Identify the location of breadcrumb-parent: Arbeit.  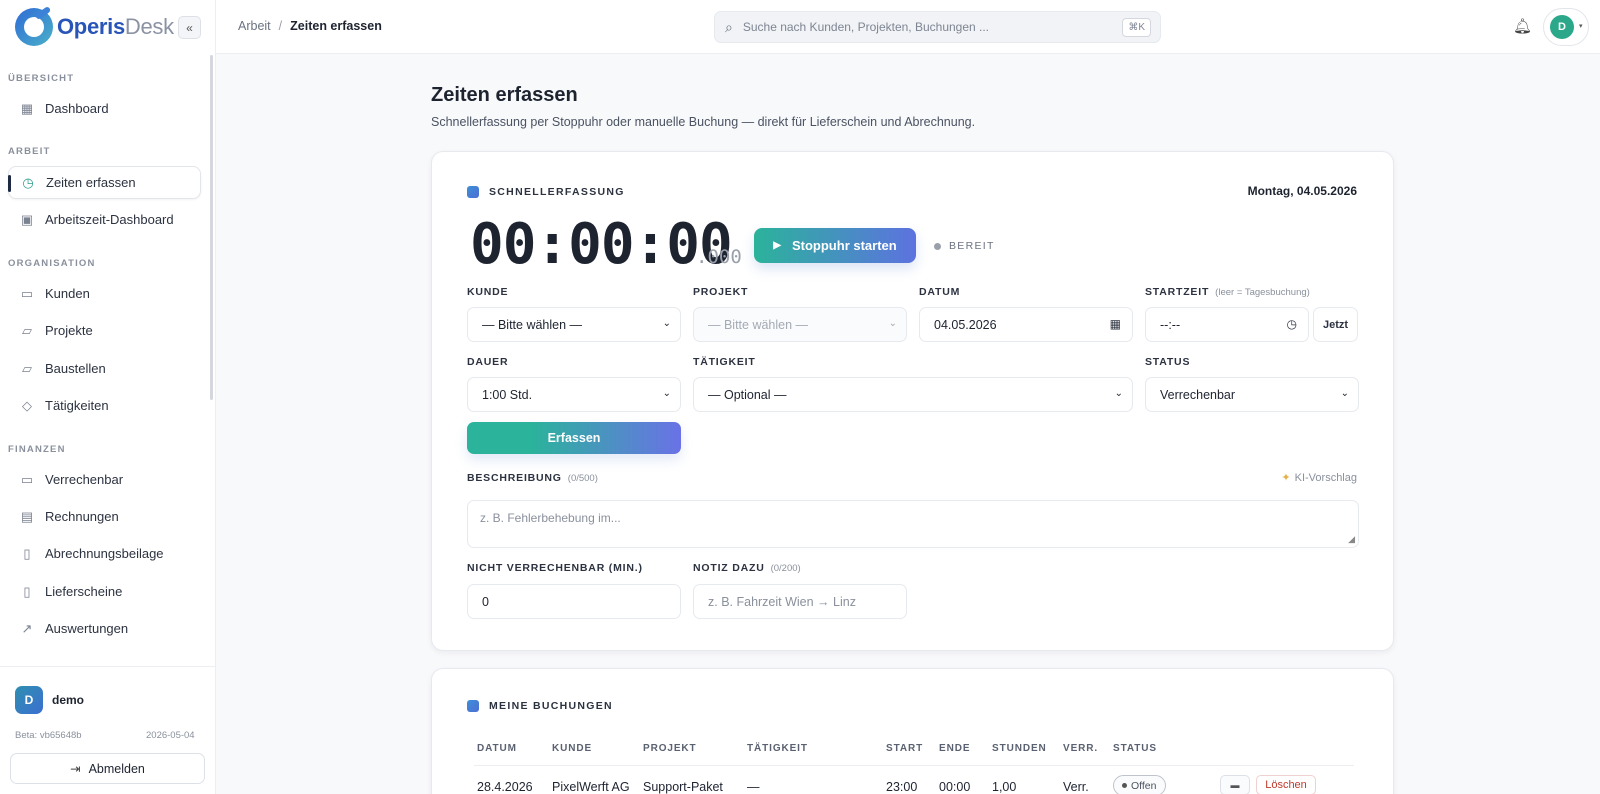
(254, 26).